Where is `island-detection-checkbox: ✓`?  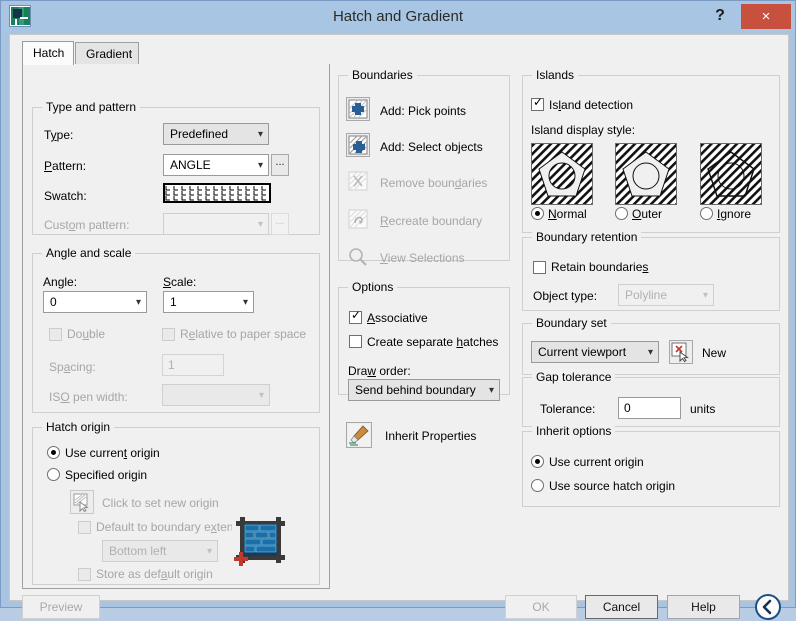
island-detection-checkbox: ✓ is located at coordinates (537, 103).